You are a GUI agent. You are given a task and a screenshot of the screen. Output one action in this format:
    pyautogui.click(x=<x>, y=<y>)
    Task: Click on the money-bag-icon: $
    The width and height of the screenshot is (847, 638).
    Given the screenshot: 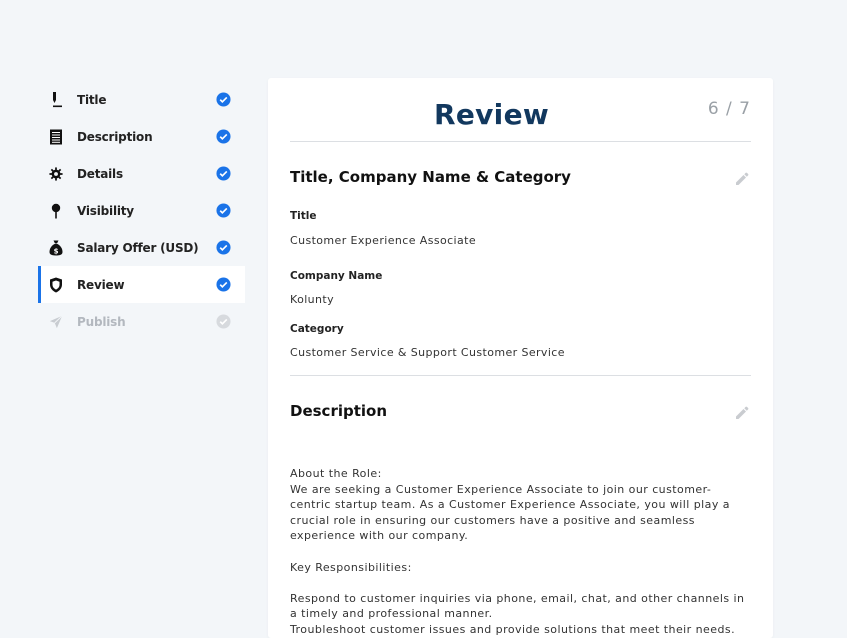 What is the action you would take?
    pyautogui.click(x=56, y=248)
    